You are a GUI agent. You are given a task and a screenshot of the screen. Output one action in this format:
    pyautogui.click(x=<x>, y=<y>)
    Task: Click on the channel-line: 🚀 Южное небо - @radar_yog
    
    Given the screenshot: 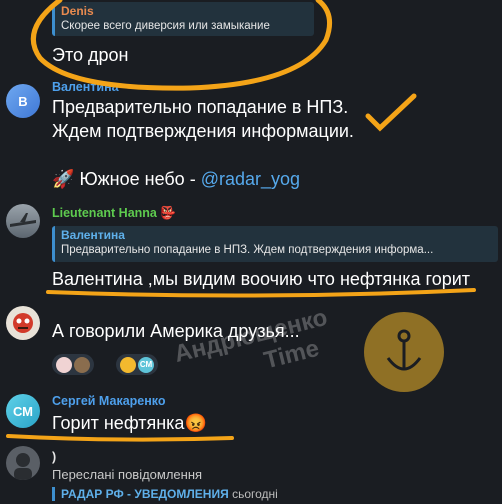 What is the action you would take?
    pyautogui.click(x=176, y=179)
    